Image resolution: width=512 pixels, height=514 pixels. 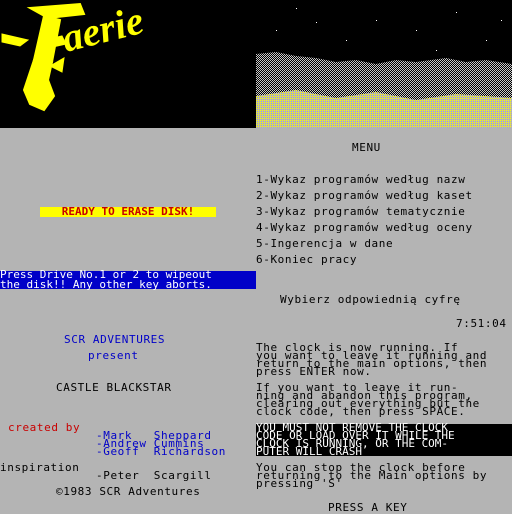 What do you see at coordinates (364, 195) in the screenshot?
I see `menu-item-2: 2-Wykaz programów według kaset` at bounding box center [364, 195].